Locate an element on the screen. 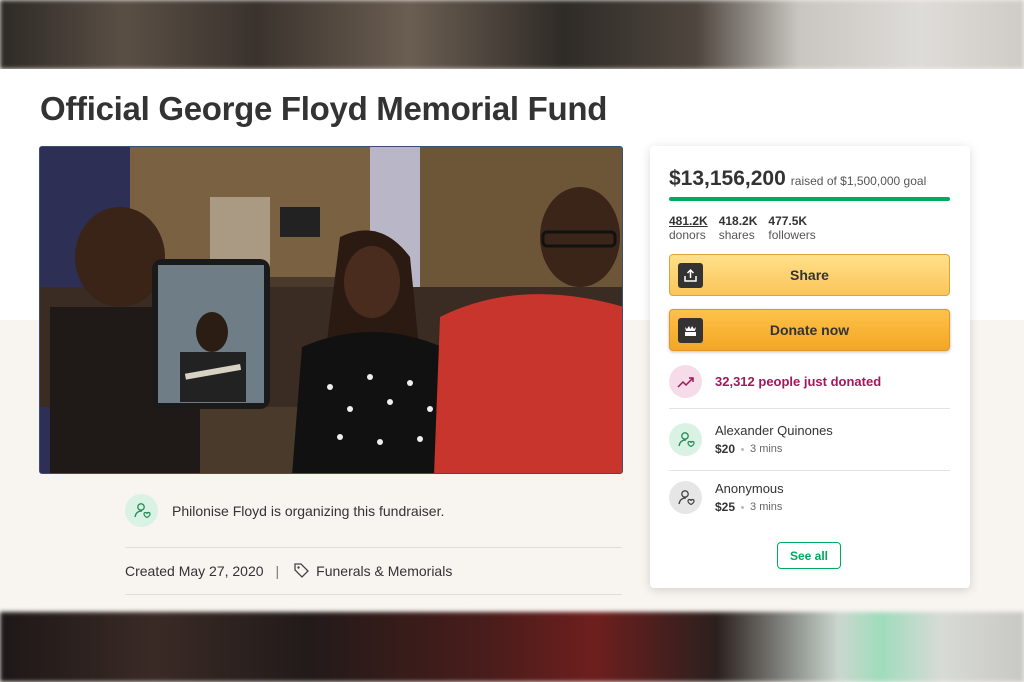 The width and height of the screenshot is (1024, 682). stat-value: 477.5K is located at coordinates (788, 221).